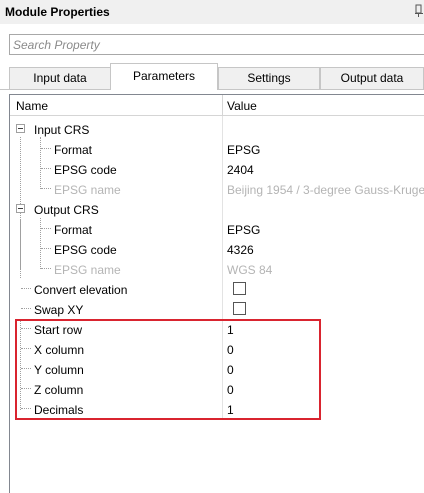 This screenshot has width=424, height=493. I want to click on window-title: Module Properties, so click(57, 12).